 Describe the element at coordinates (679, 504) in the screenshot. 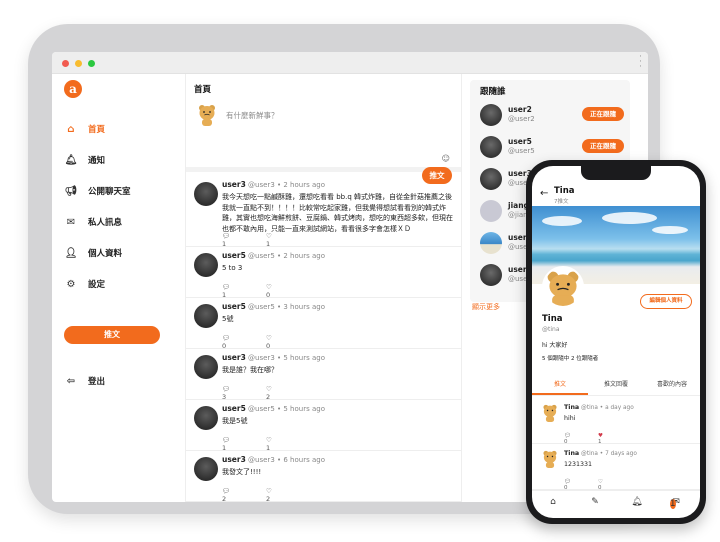

I see `mail-icon: ✉1` at that location.